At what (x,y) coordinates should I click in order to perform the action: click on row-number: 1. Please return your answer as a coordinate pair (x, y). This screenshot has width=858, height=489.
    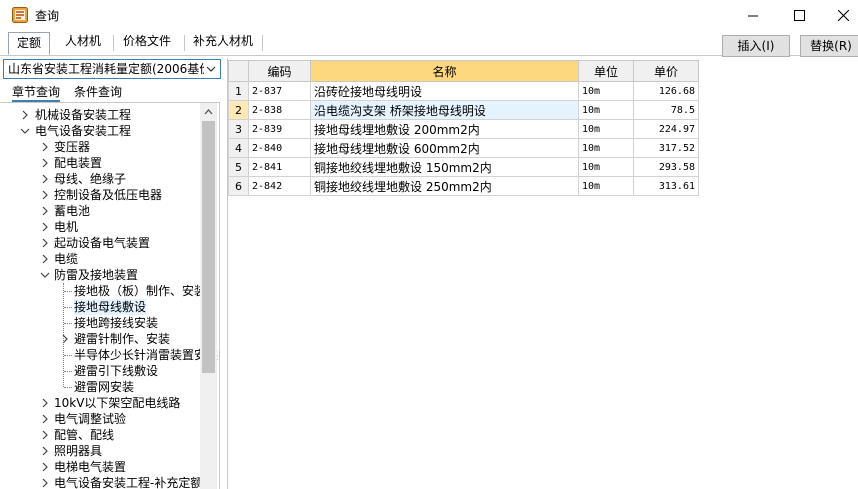
    Looking at the image, I should click on (238, 91).